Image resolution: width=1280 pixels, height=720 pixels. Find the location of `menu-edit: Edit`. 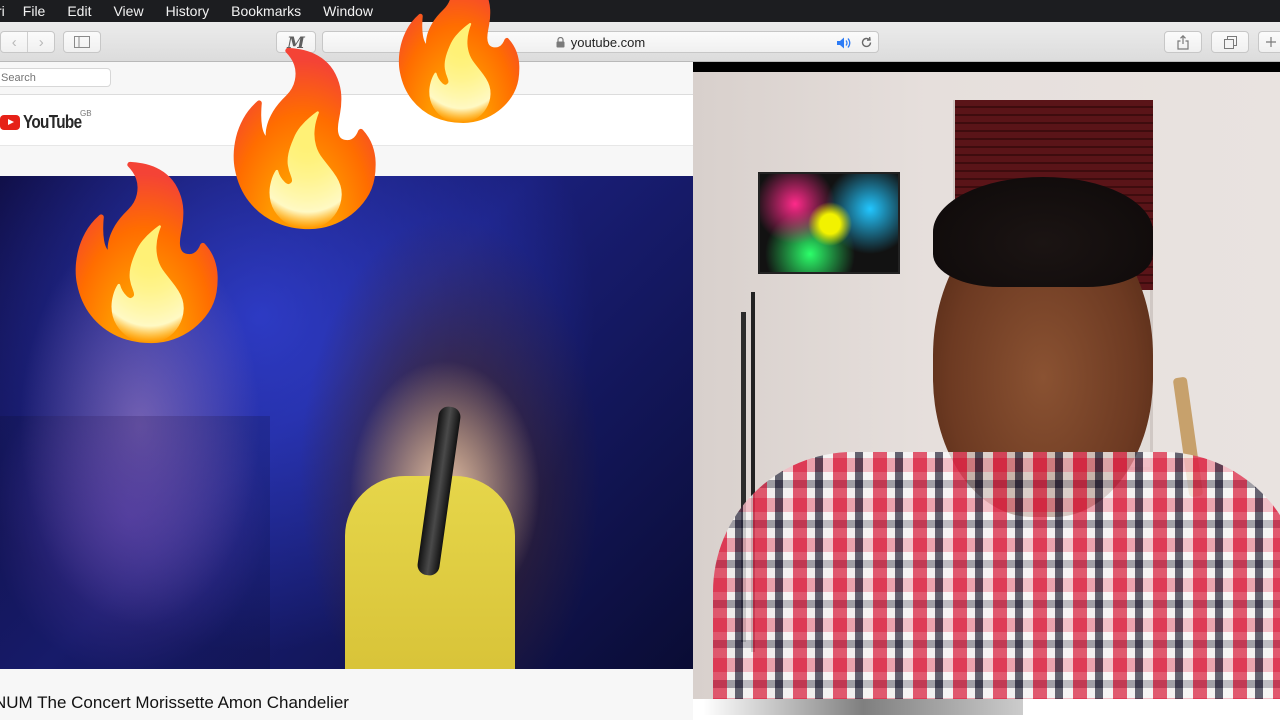

menu-edit: Edit is located at coordinates (79, 11).